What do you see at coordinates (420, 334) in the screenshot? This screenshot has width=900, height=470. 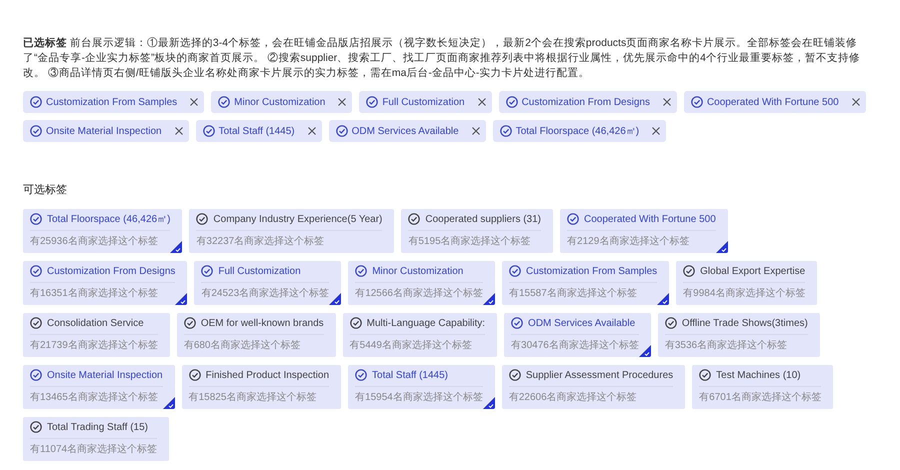 I see `tag-card: Multi-Language Capability: 有5449名商家选择这个标签` at bounding box center [420, 334].